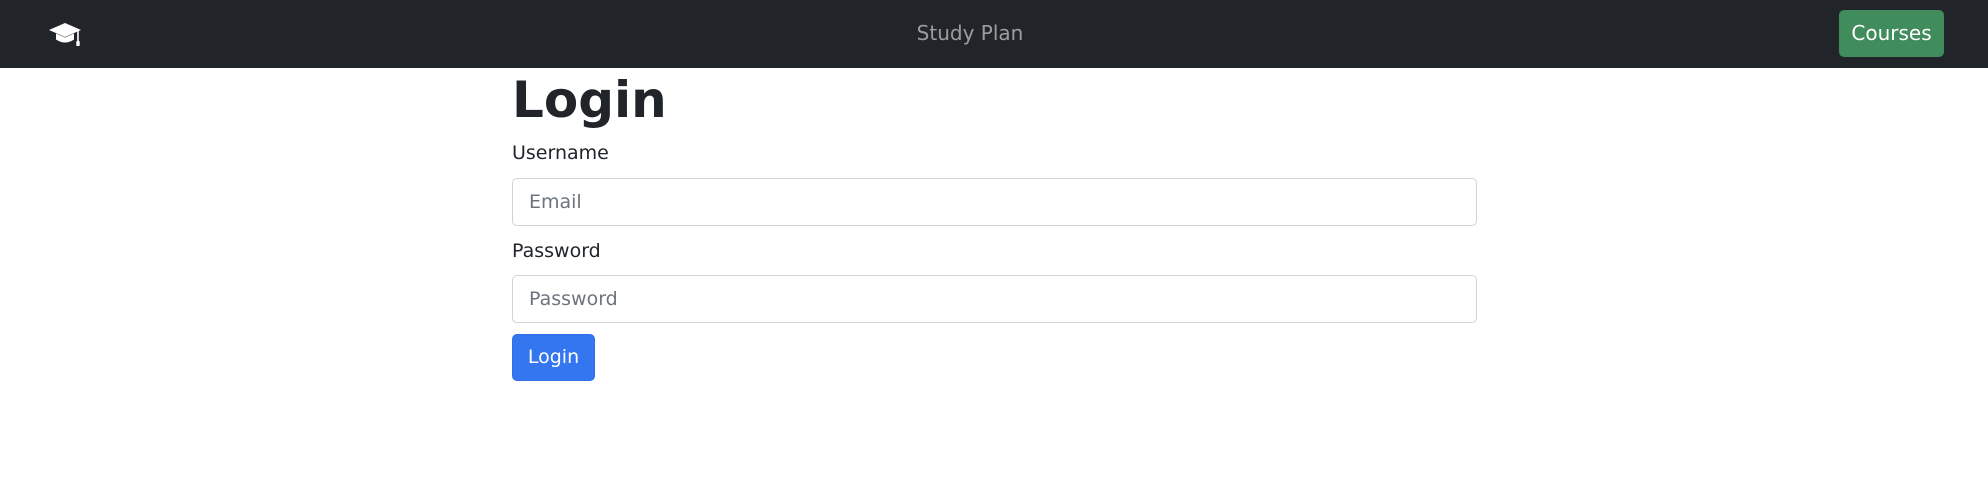 This screenshot has width=1988, height=501. What do you see at coordinates (994, 299) in the screenshot?
I see `password-input` at bounding box center [994, 299].